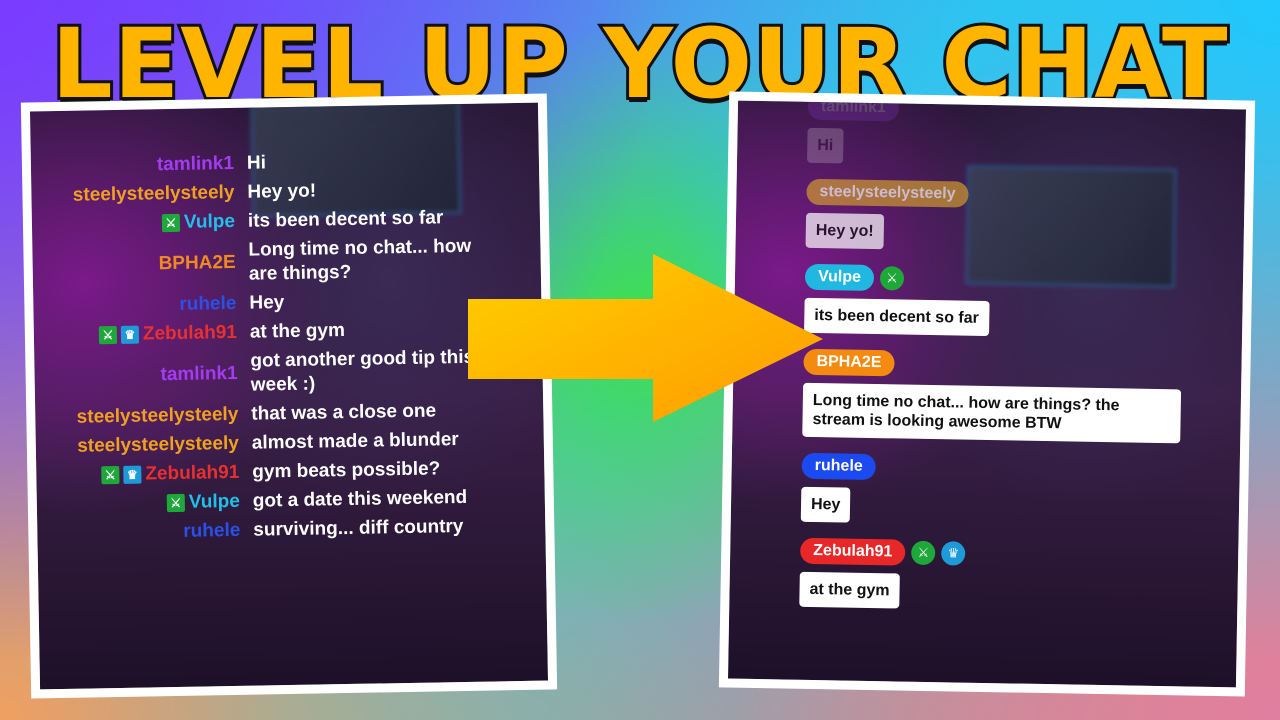 The height and width of the screenshot is (720, 1280). What do you see at coordinates (897, 317) in the screenshot?
I see `message-bubble: its been decent so far` at bounding box center [897, 317].